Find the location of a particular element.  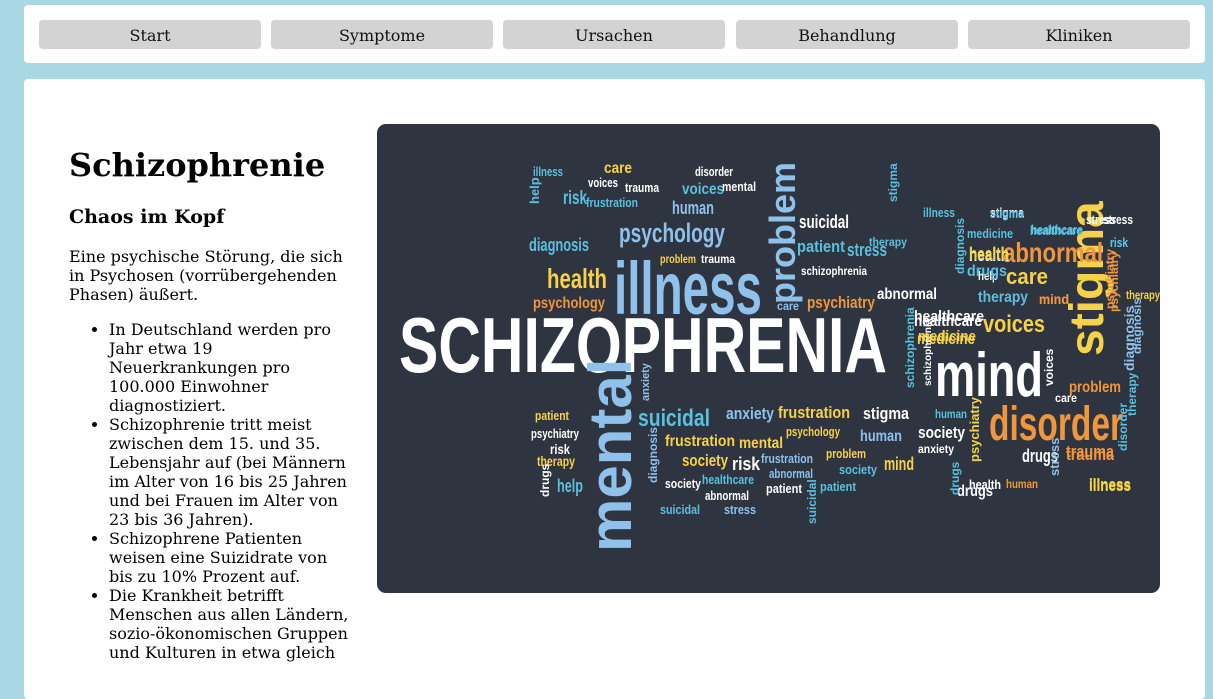

nav-kliniken-button: Kliniken is located at coordinates (1079, 34).